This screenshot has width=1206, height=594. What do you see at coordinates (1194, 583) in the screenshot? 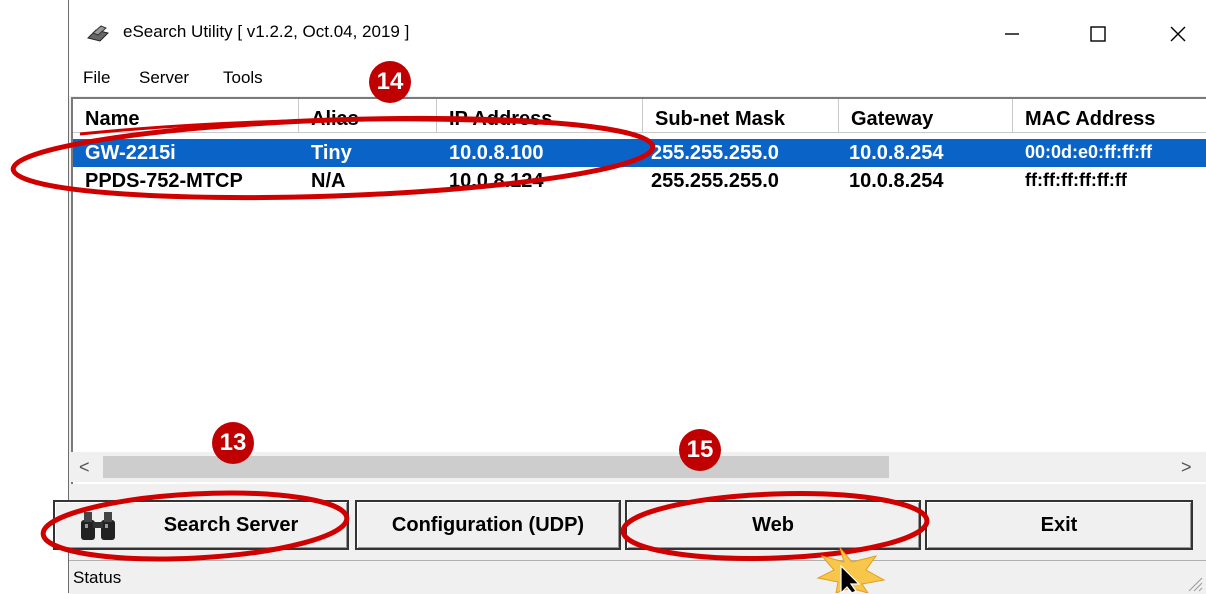
I see `resize-grip-icon` at bounding box center [1194, 583].